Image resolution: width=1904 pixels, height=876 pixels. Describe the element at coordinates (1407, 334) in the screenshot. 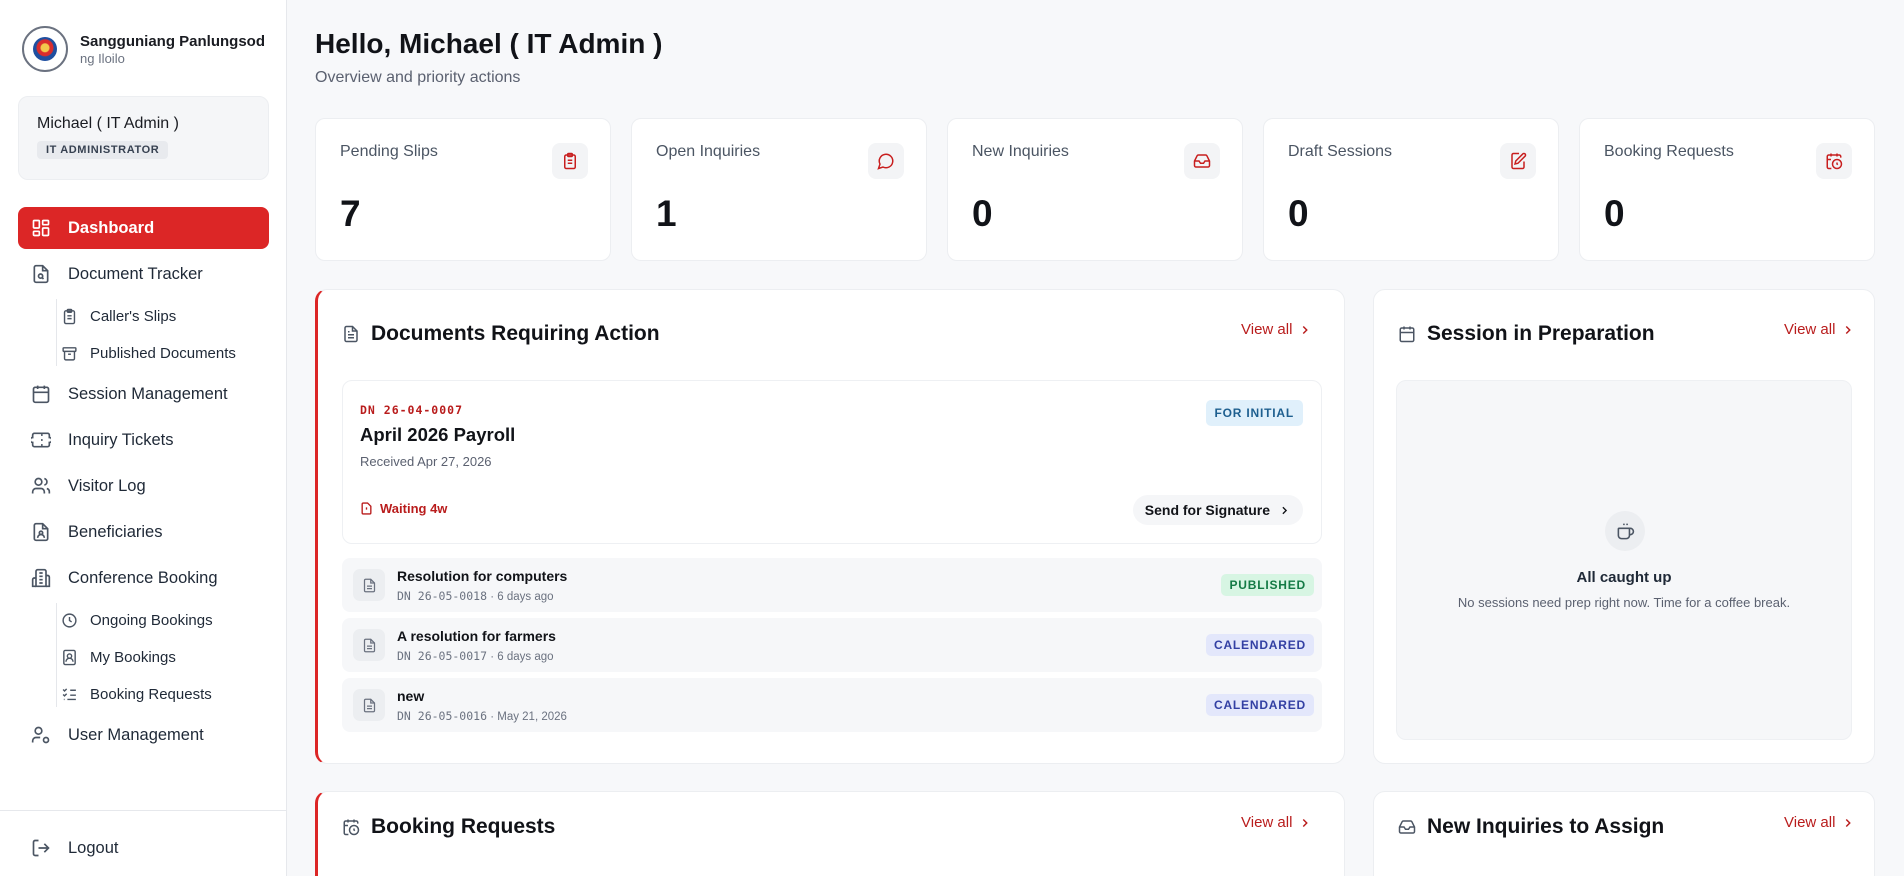

I see `calendar-icon` at that location.